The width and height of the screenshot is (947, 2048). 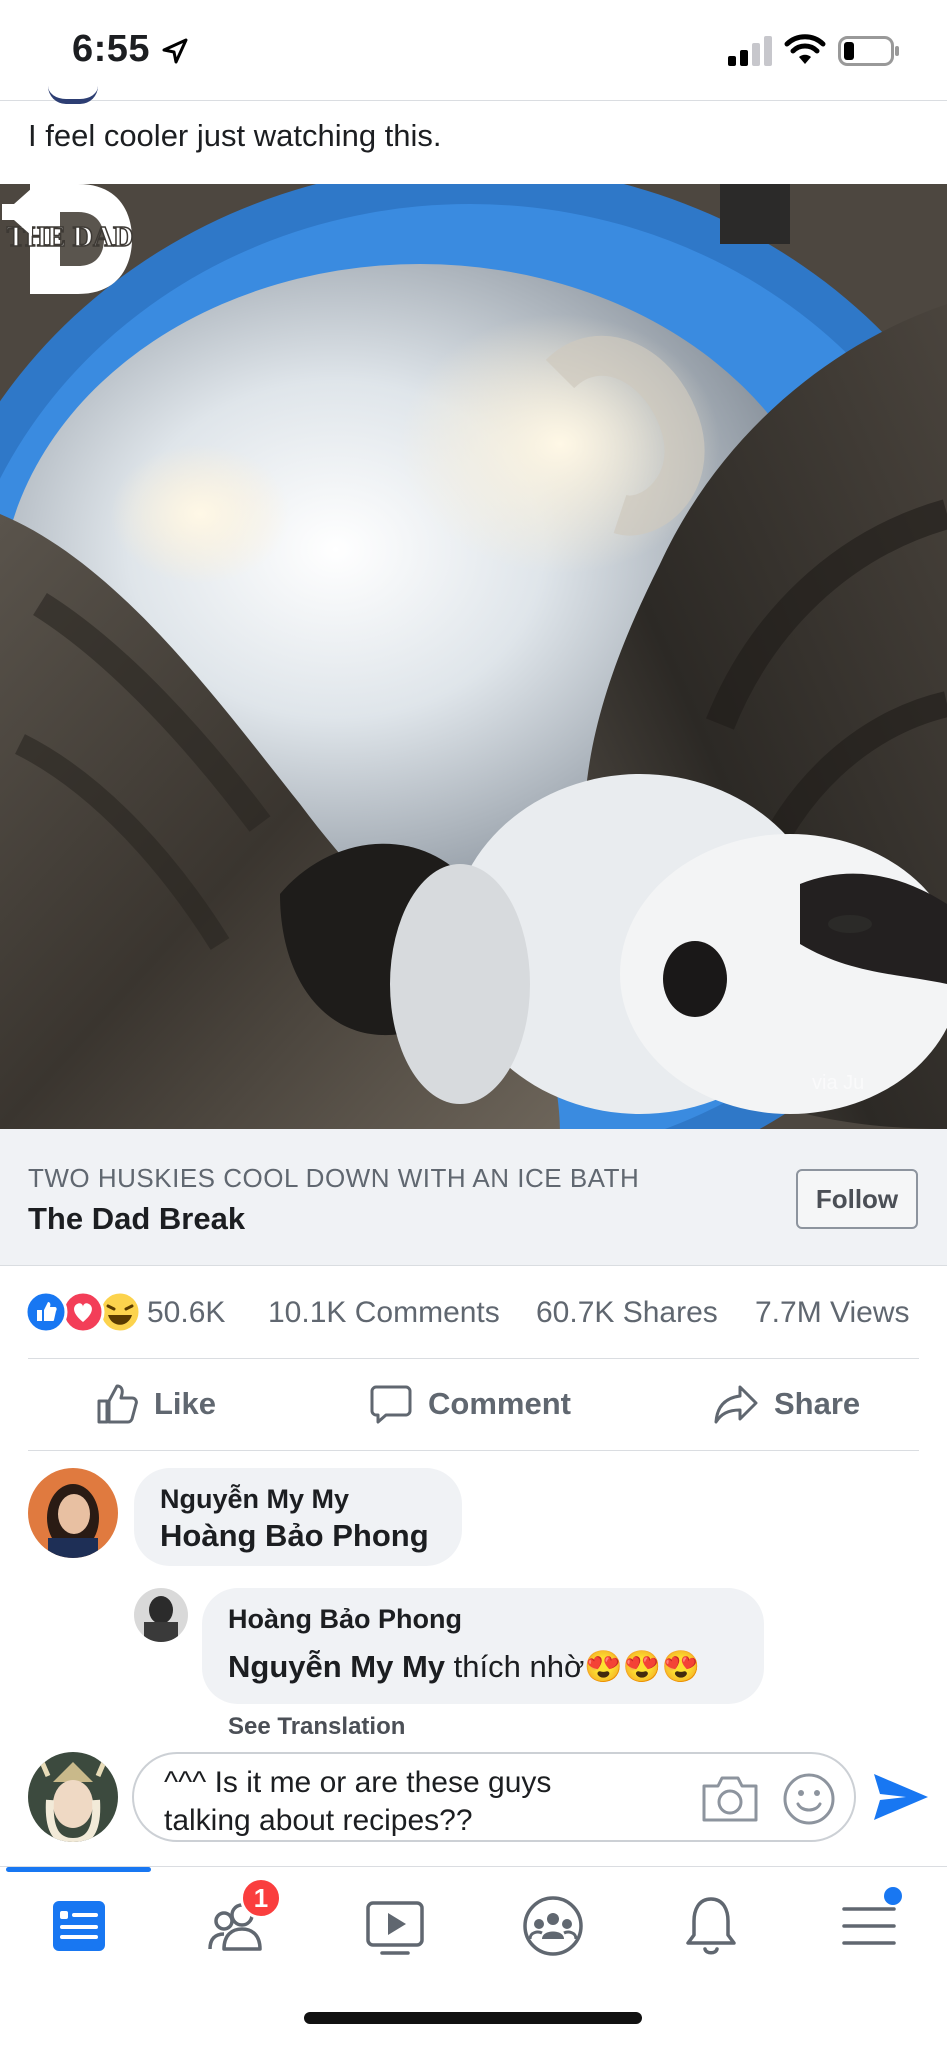 I want to click on wifi-icon, so click(x=805, y=49).